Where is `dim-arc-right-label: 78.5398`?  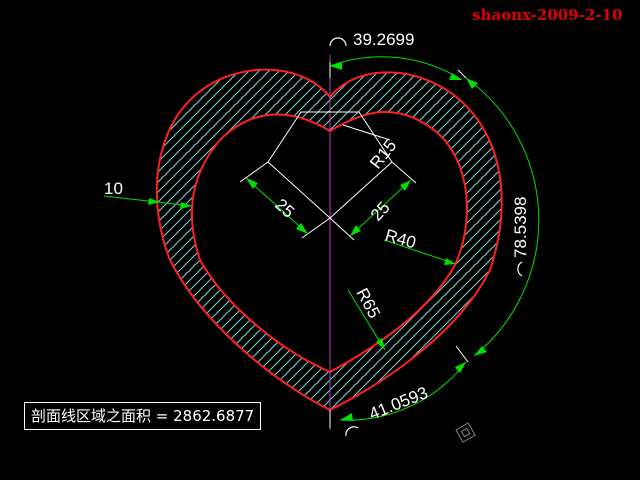 dim-arc-right-label: 78.5398 is located at coordinates (520, 227).